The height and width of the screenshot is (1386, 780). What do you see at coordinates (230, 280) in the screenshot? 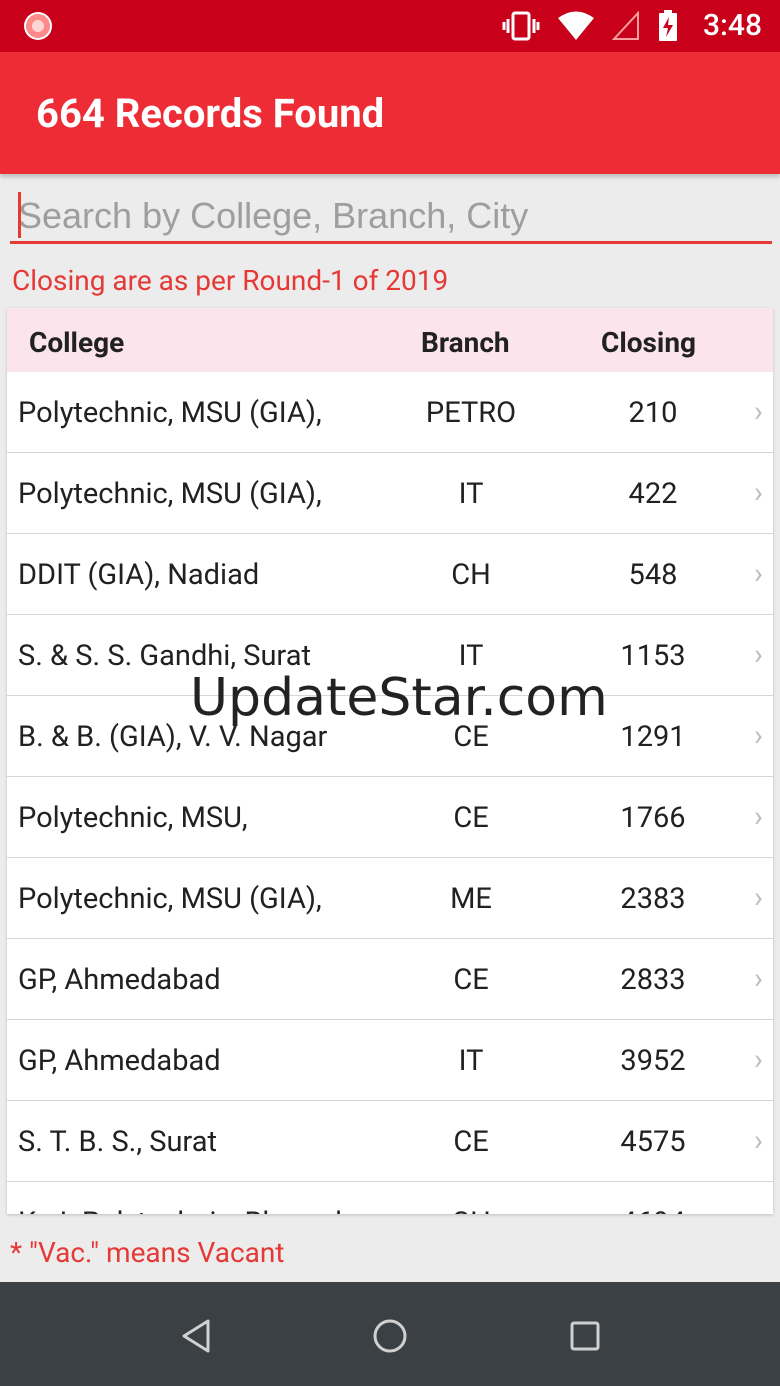
I see `round-note: Closing are as per Round-1 of 2019` at bounding box center [230, 280].